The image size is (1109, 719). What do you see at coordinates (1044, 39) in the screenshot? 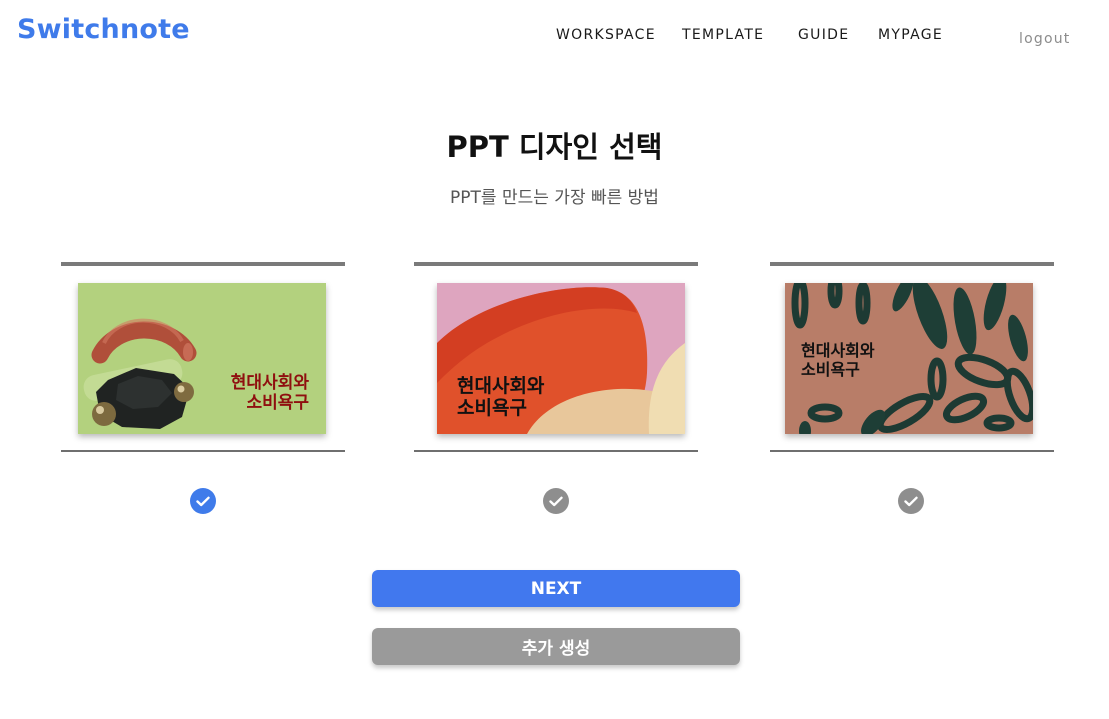
I see `logout-link: logout` at bounding box center [1044, 39].